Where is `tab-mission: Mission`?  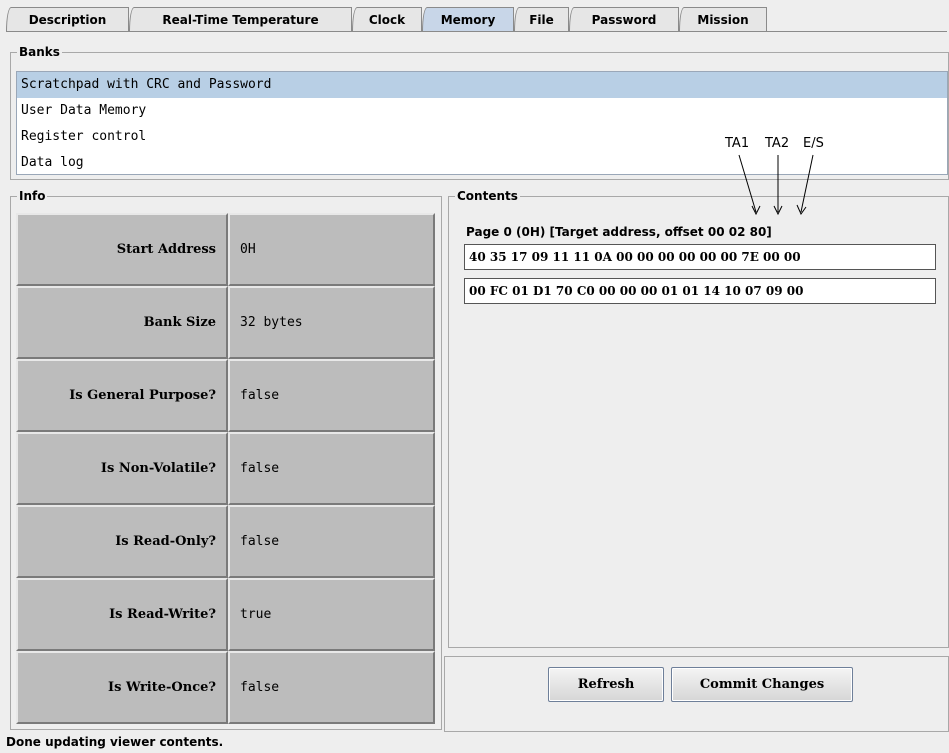 tab-mission: Mission is located at coordinates (723, 19).